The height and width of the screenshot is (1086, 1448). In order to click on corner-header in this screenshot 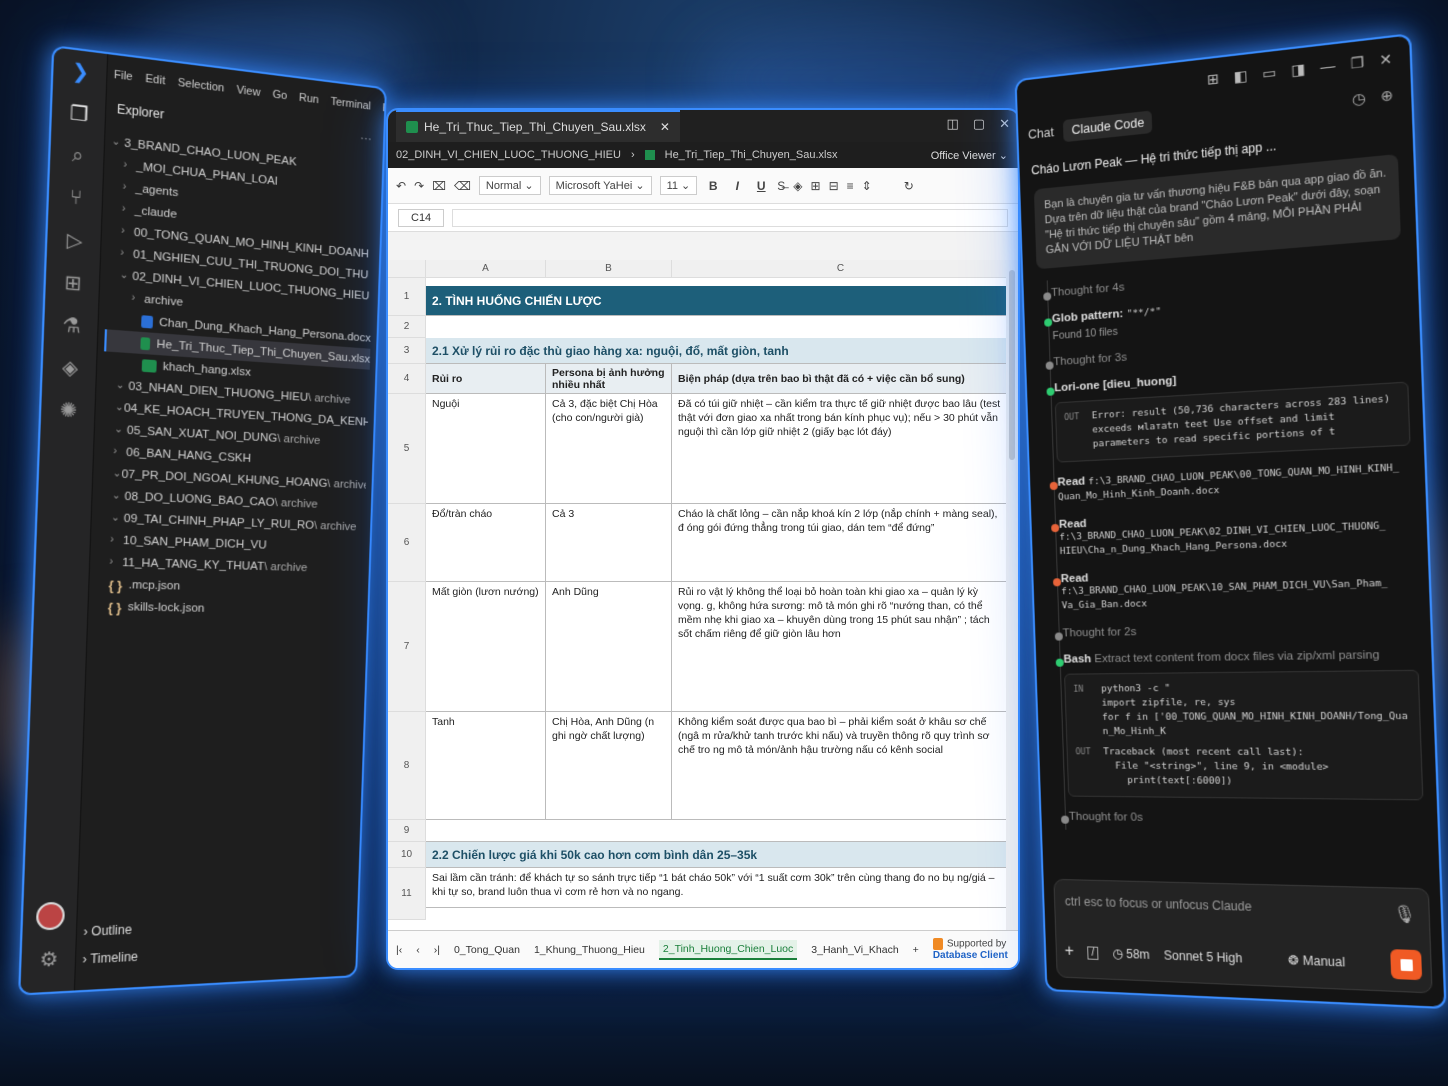, I will do `click(407, 269)`.